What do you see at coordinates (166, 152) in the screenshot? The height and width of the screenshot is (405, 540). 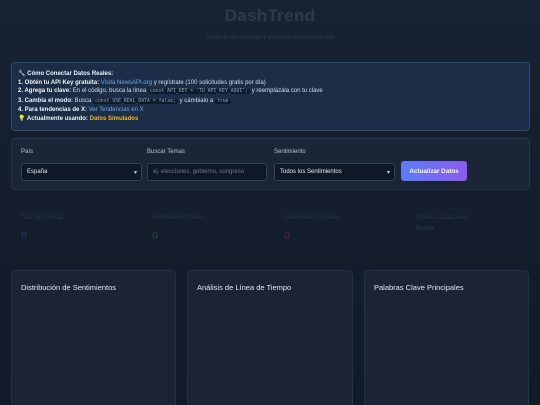 I see `search-label: Buscar Temas` at bounding box center [166, 152].